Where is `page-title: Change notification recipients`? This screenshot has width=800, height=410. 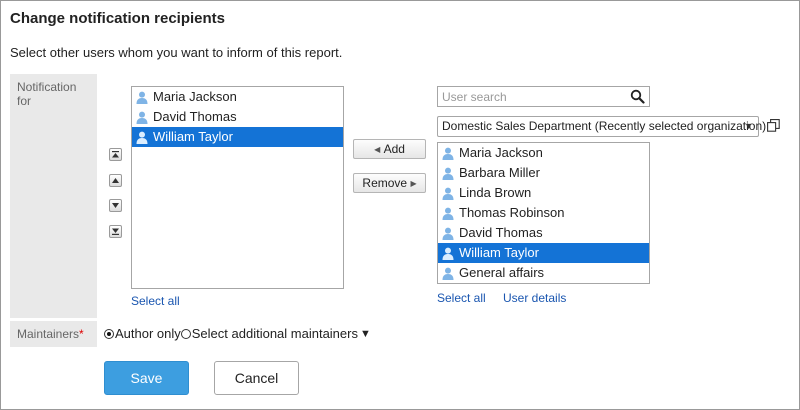 page-title: Change notification recipients is located at coordinates (118, 18).